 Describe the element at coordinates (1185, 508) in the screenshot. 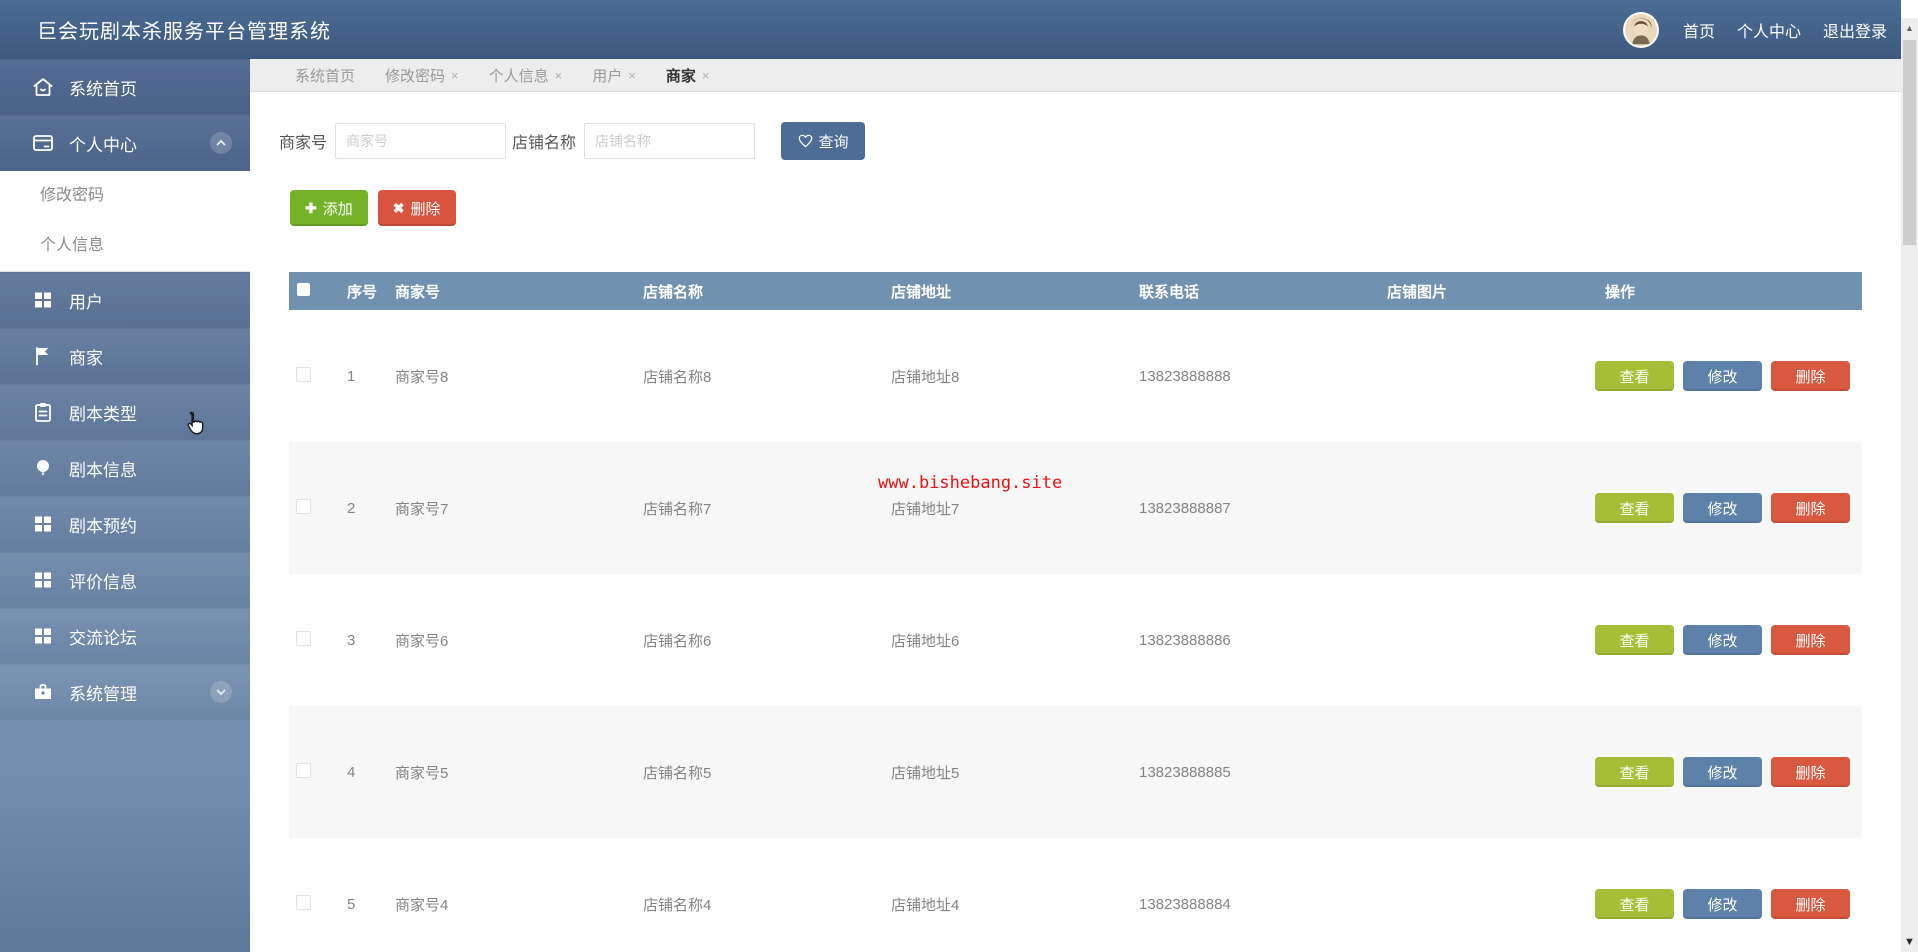

I see `cell-phone: 13823888887` at that location.